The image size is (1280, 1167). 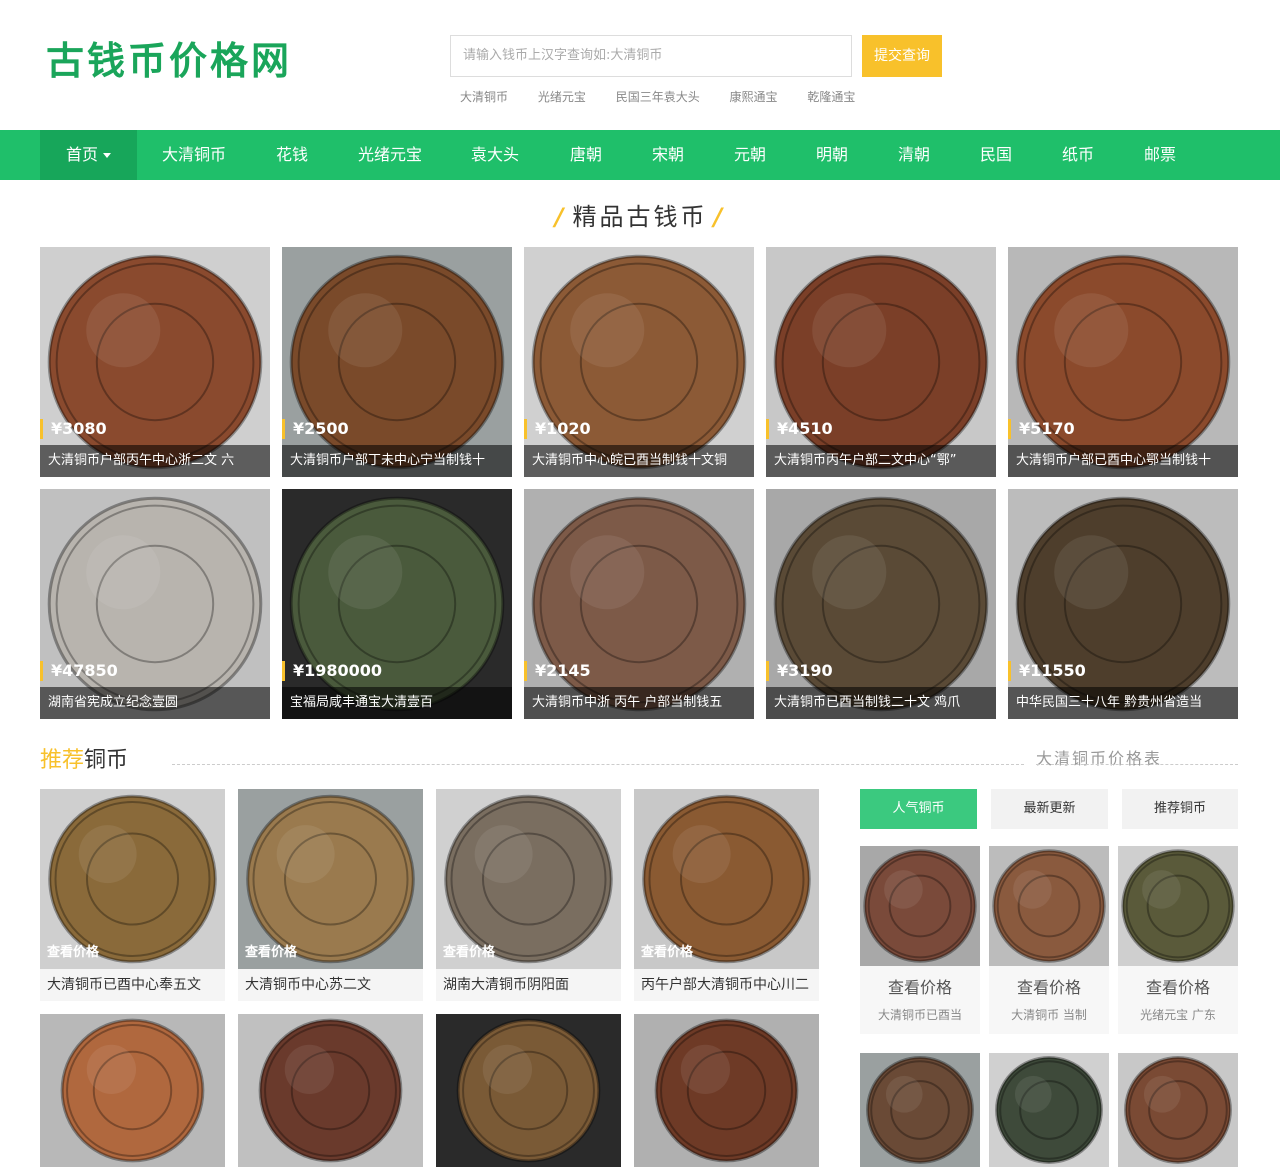 What do you see at coordinates (155, 703) in the screenshot?
I see `coin-caption: 湖南省宪成立纪念壹圆` at bounding box center [155, 703].